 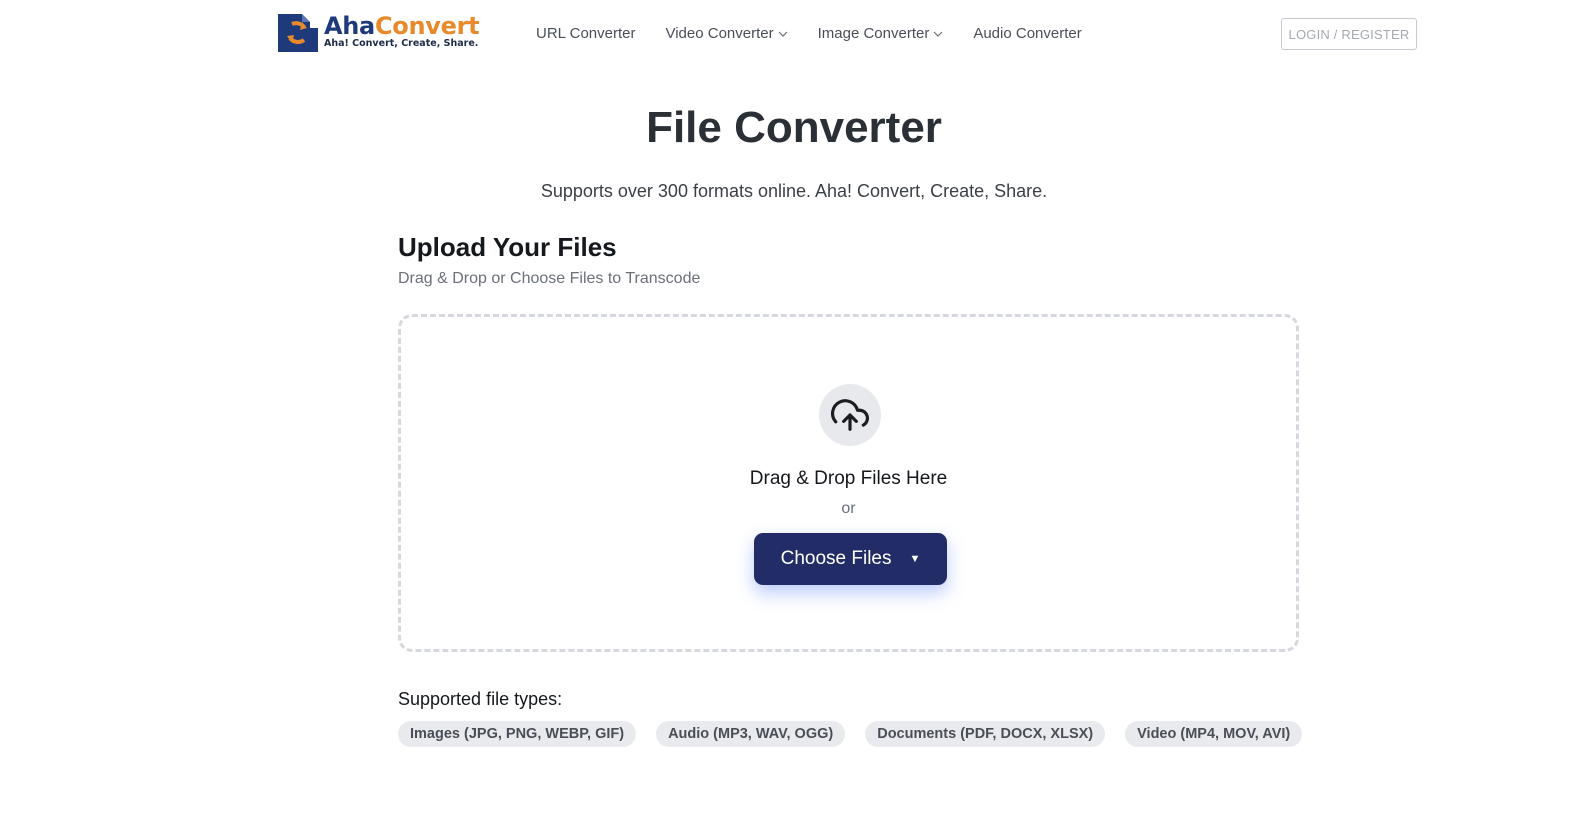 I want to click on nav-audio-converter-label: Audio Converter, so click(x=1027, y=33).